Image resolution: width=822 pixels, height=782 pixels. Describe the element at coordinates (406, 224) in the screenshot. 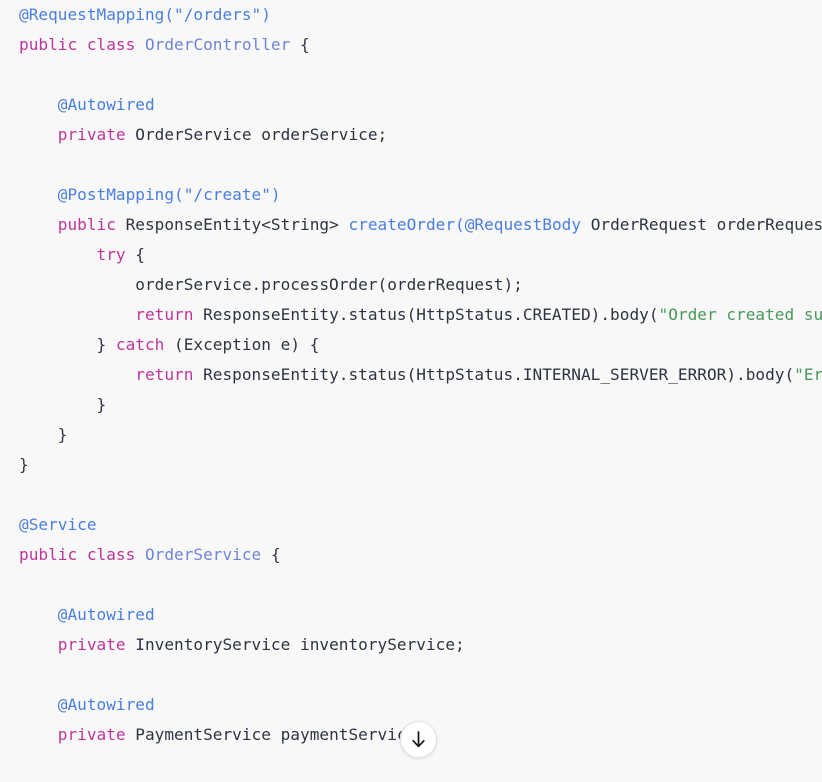

I see `code-token: createOrder(` at that location.